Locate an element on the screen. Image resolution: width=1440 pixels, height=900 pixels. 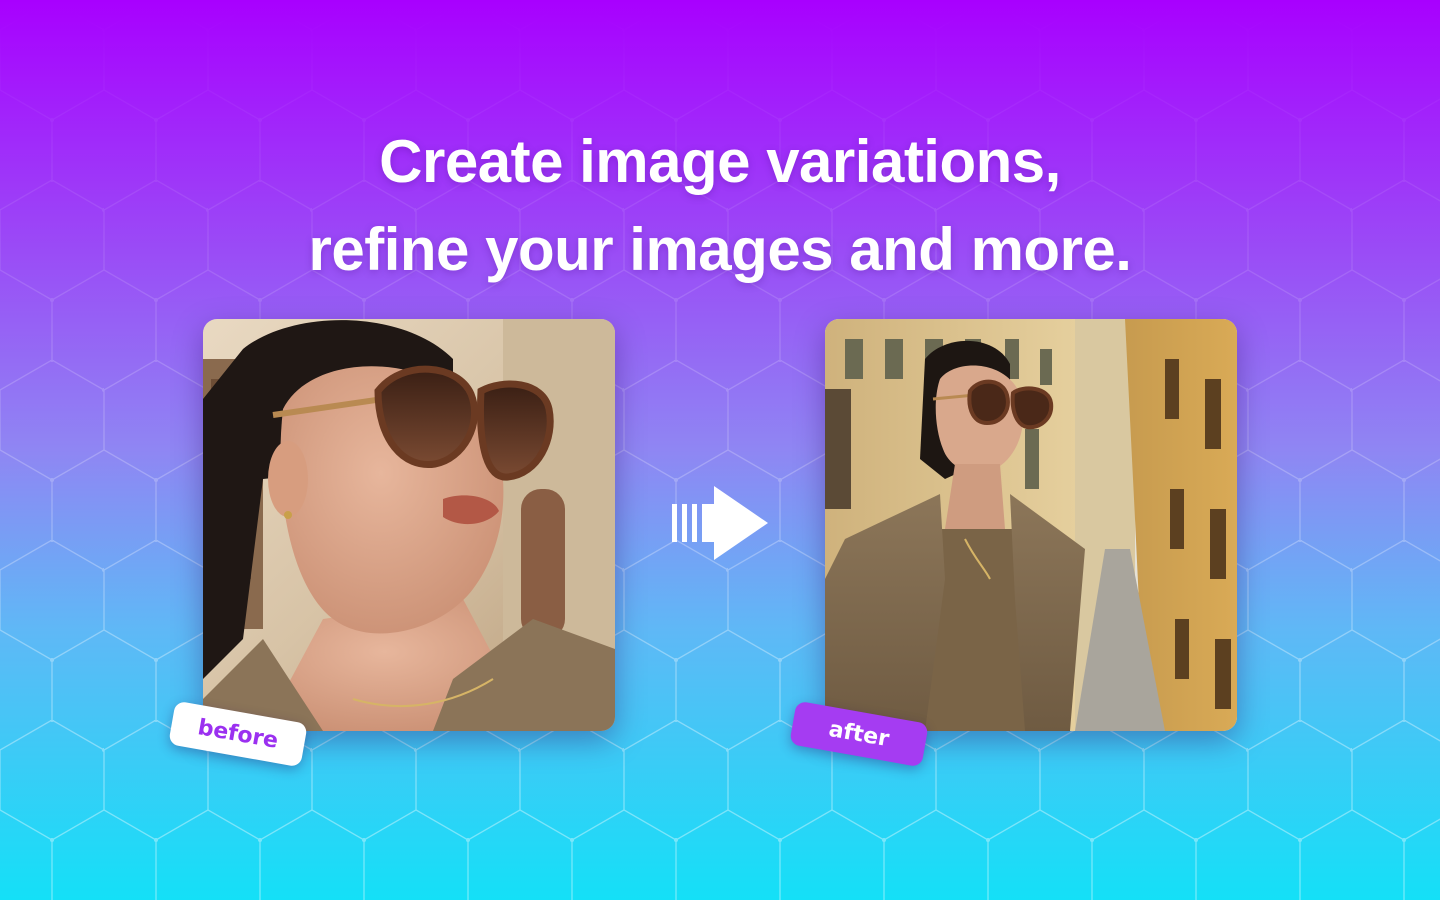
fast-forward-arrow-icon is located at coordinates (720, 523).